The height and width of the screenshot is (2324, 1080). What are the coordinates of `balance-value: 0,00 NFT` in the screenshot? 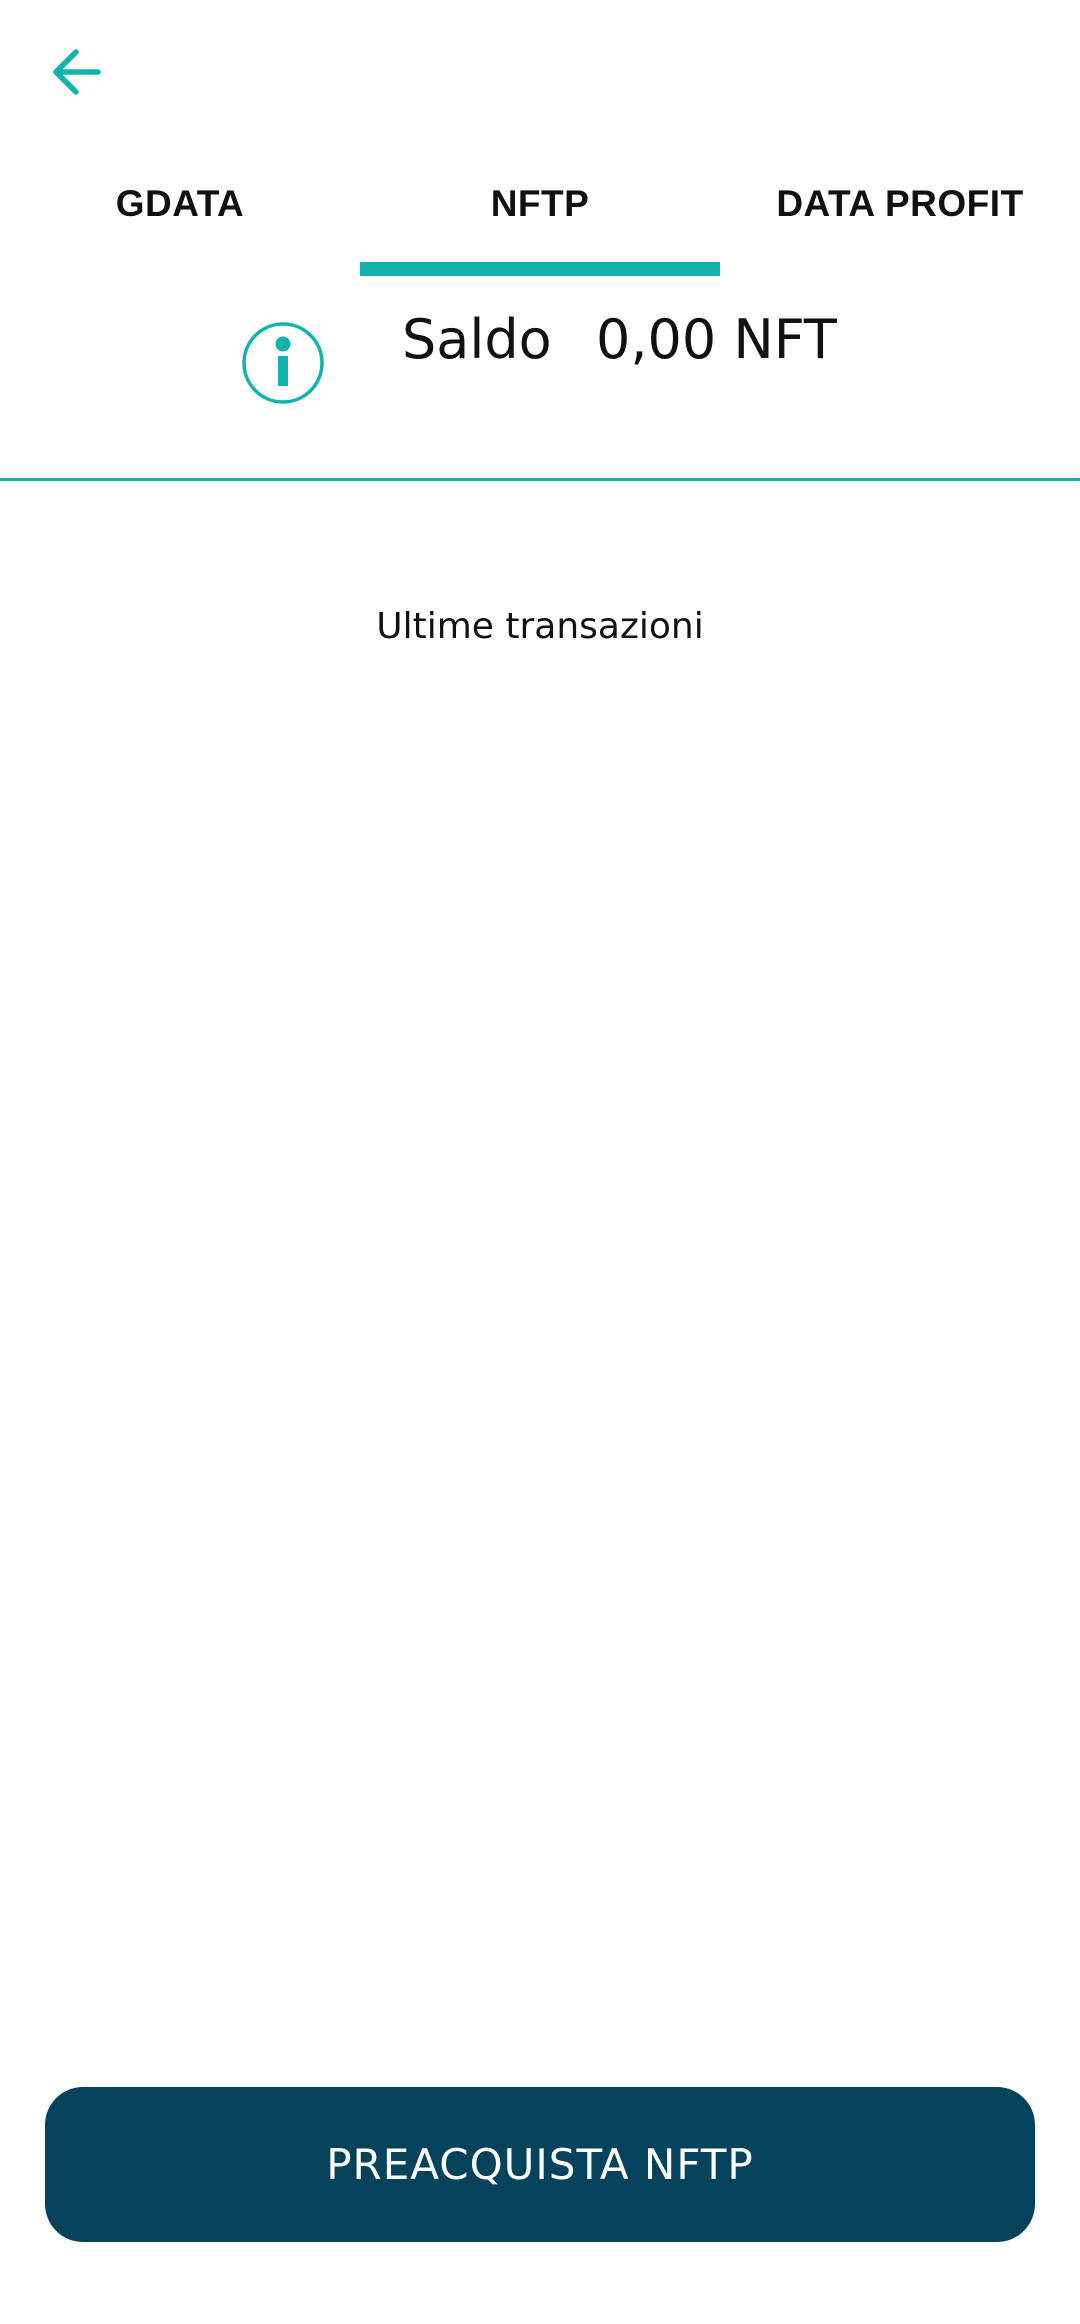 It's located at (716, 339).